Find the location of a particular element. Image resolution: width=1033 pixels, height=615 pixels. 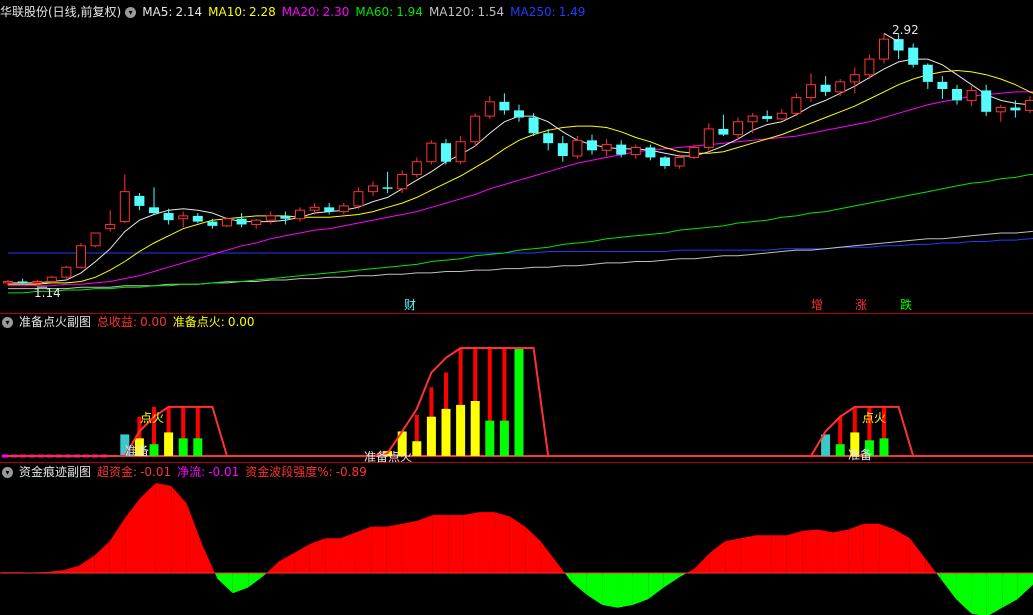

ma-indicator-1: MA10: 2.28 is located at coordinates (242, 12).